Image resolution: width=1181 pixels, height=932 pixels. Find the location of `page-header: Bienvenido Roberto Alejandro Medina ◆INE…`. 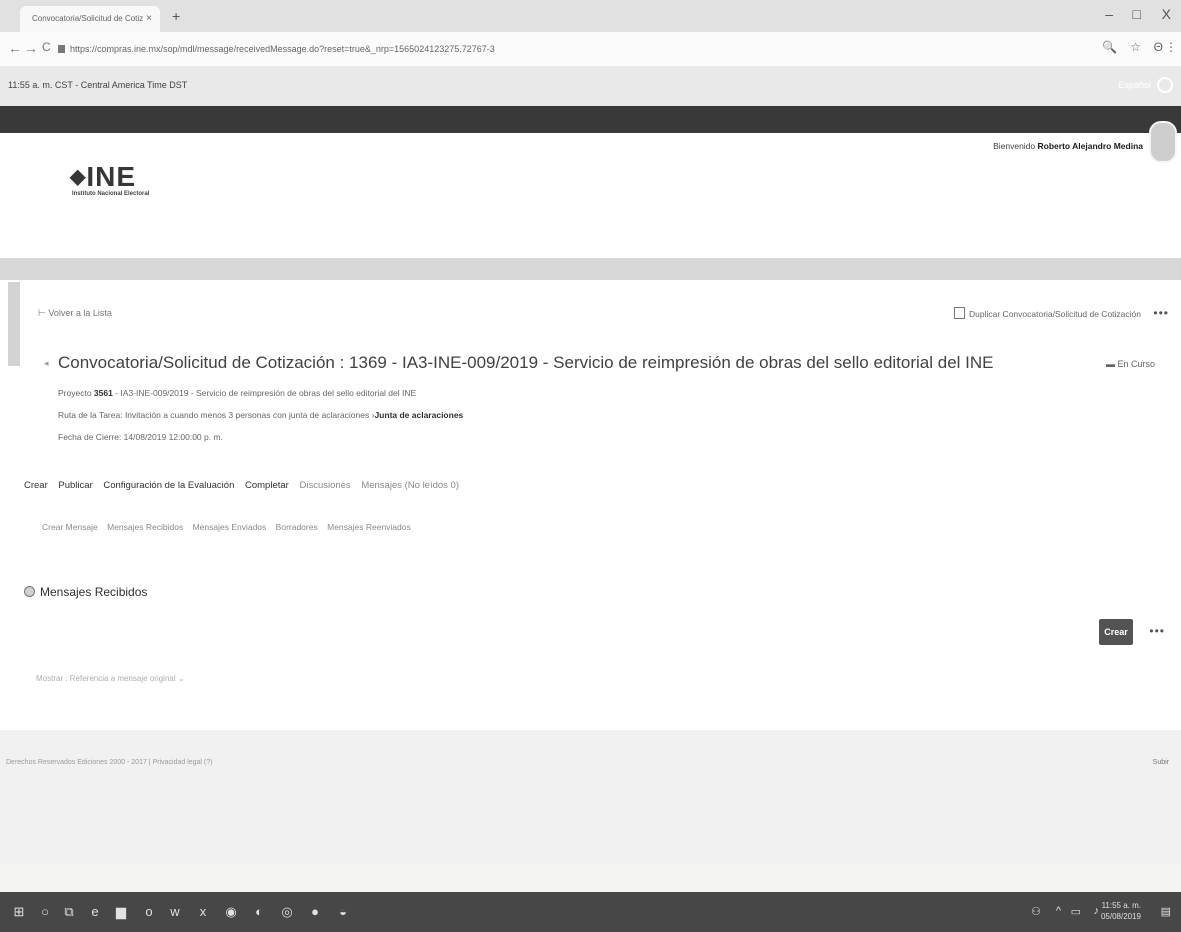

page-header: Bienvenido Roberto Alejandro Medina ◆INE… is located at coordinates (590, 189).